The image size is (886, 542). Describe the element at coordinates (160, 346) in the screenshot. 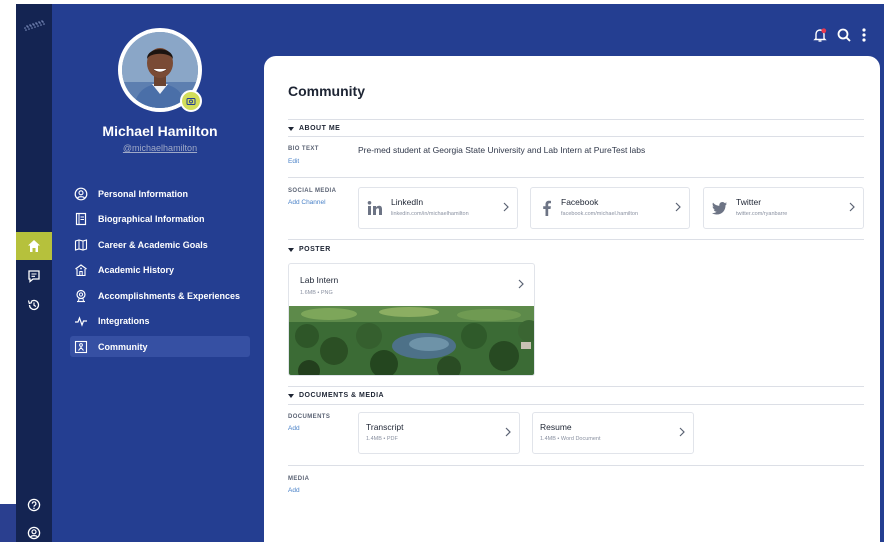

I see `nav-community: Community` at that location.